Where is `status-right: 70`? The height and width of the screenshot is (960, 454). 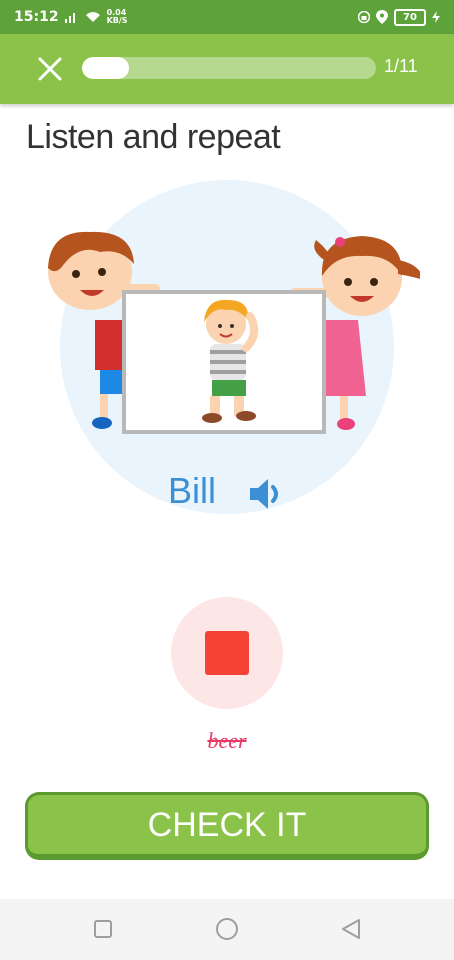 status-right: 70 is located at coordinates (399, 17).